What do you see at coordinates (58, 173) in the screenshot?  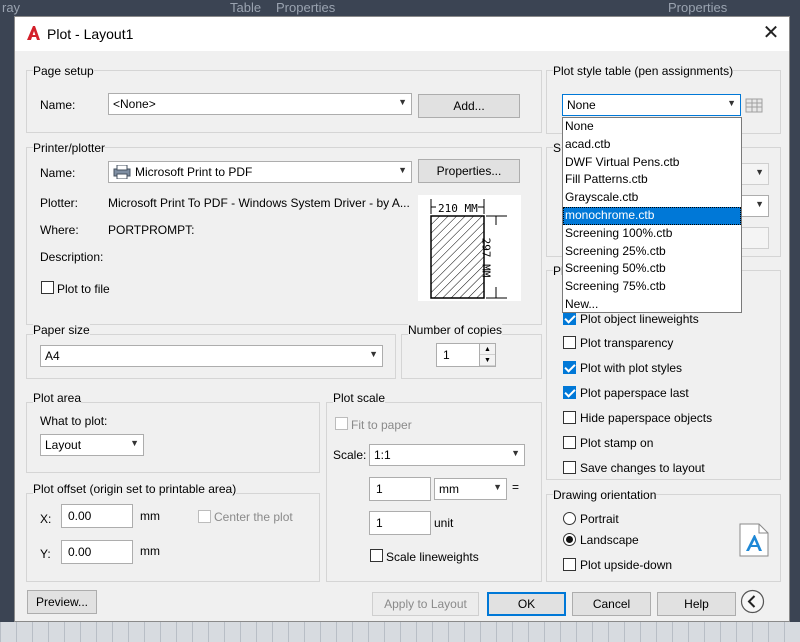 I see `printer-name-label: Name:` at bounding box center [58, 173].